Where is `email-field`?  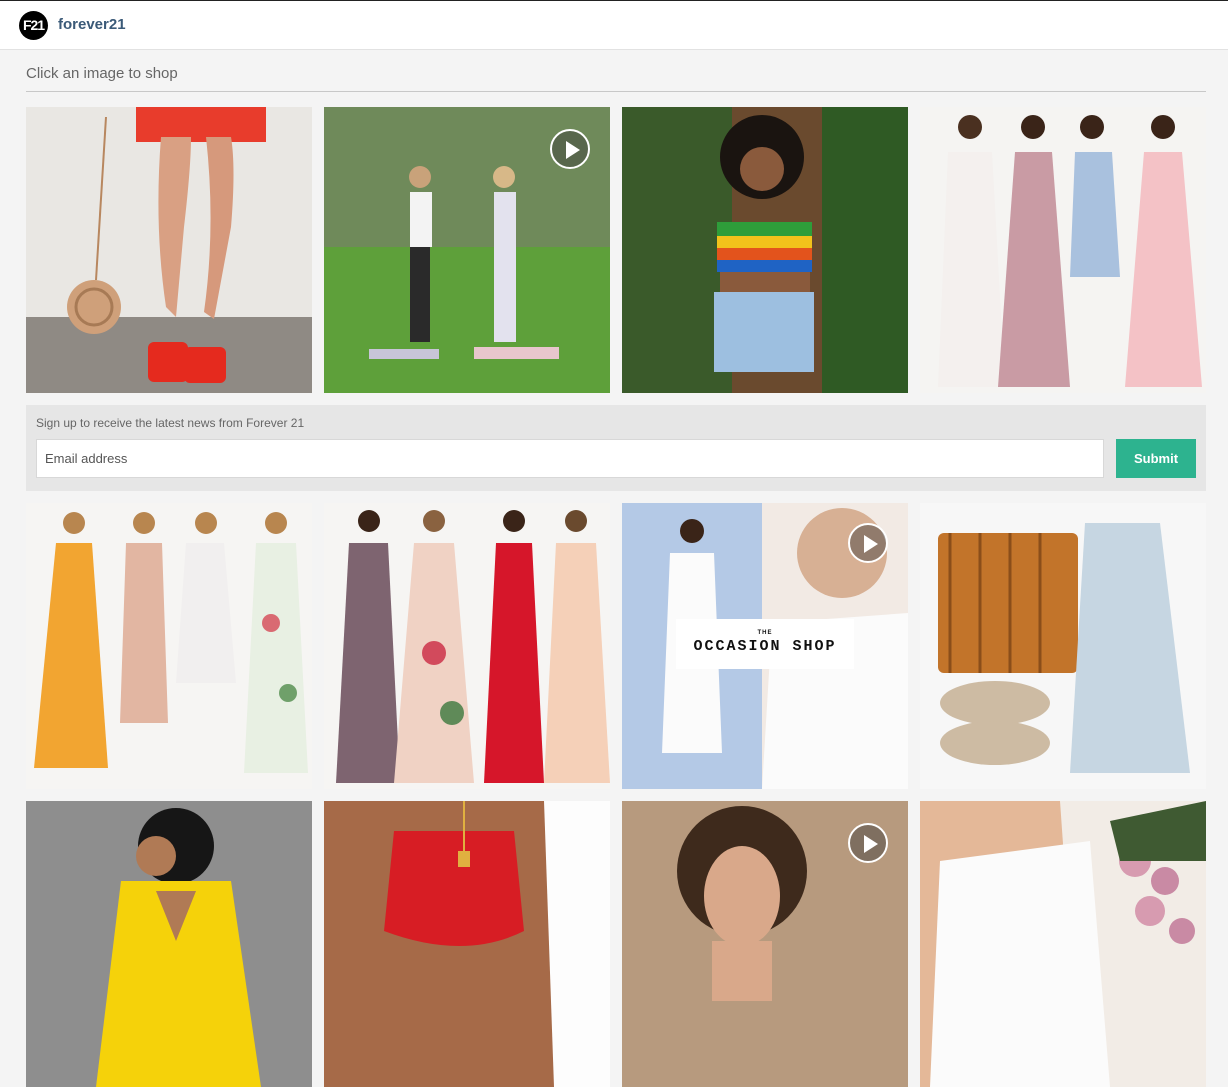
email-field is located at coordinates (570, 458).